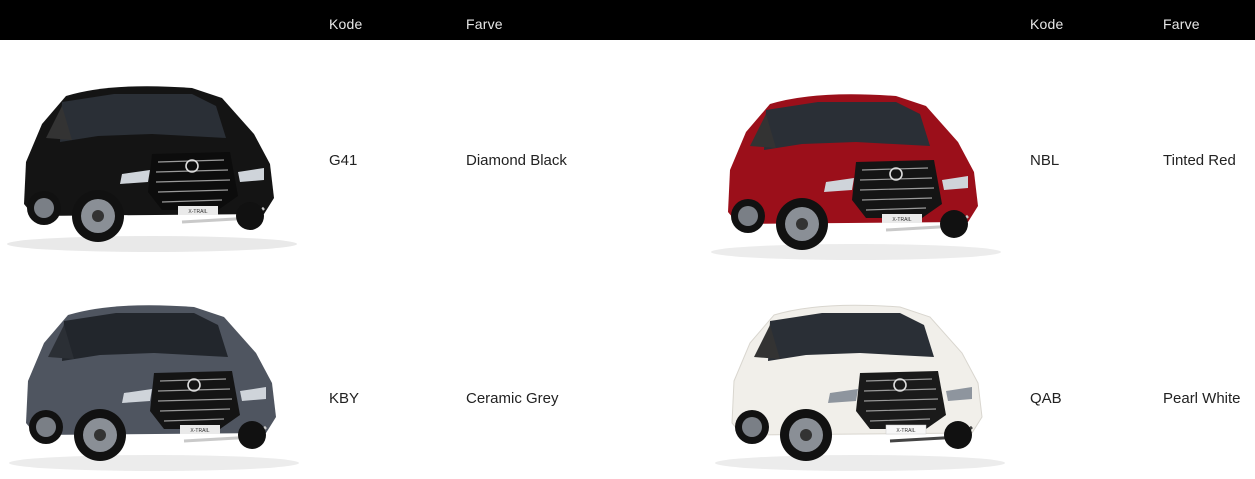  I want to click on car-image-pearl-white: X-TRAIL, so click(860, 384).